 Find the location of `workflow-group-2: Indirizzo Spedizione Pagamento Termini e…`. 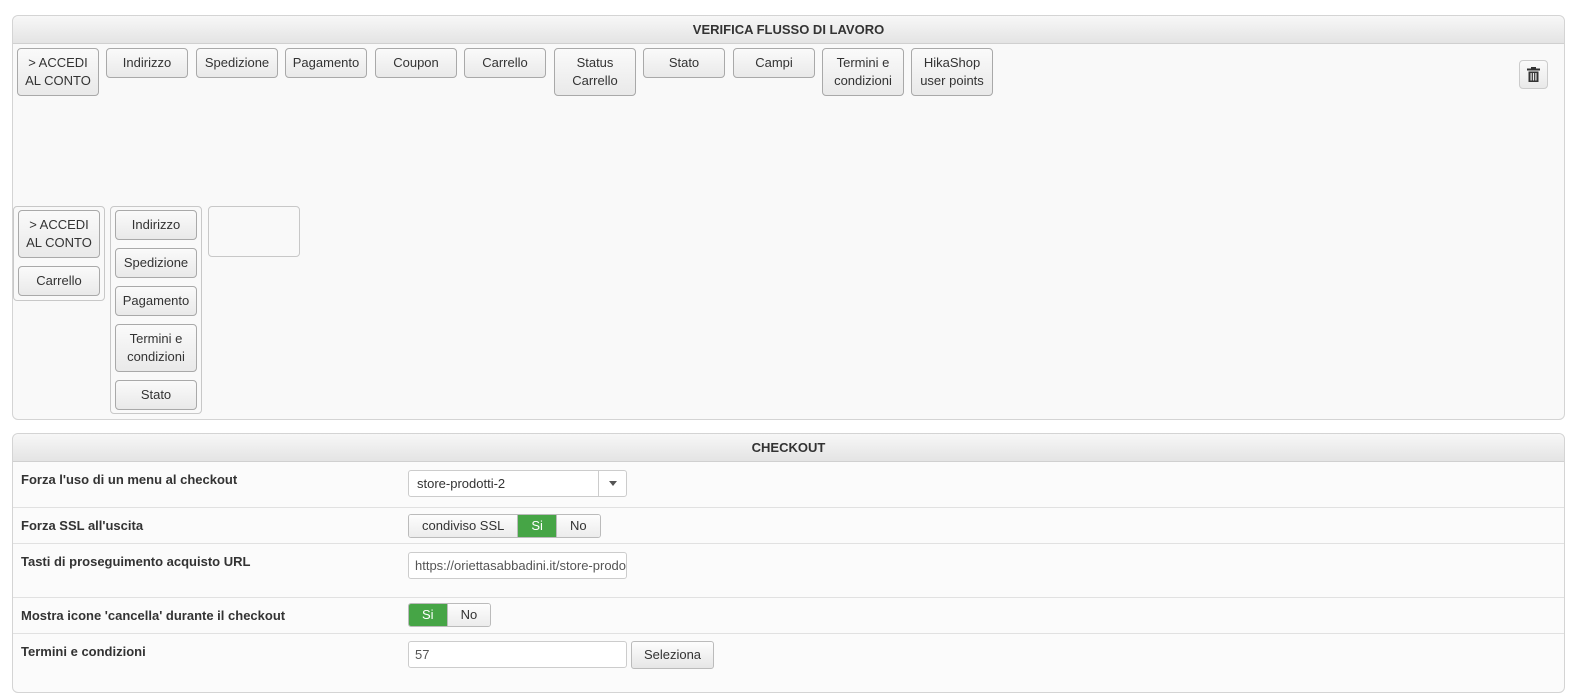

workflow-group-2: Indirizzo Spedizione Pagamento Termini e… is located at coordinates (156, 310).